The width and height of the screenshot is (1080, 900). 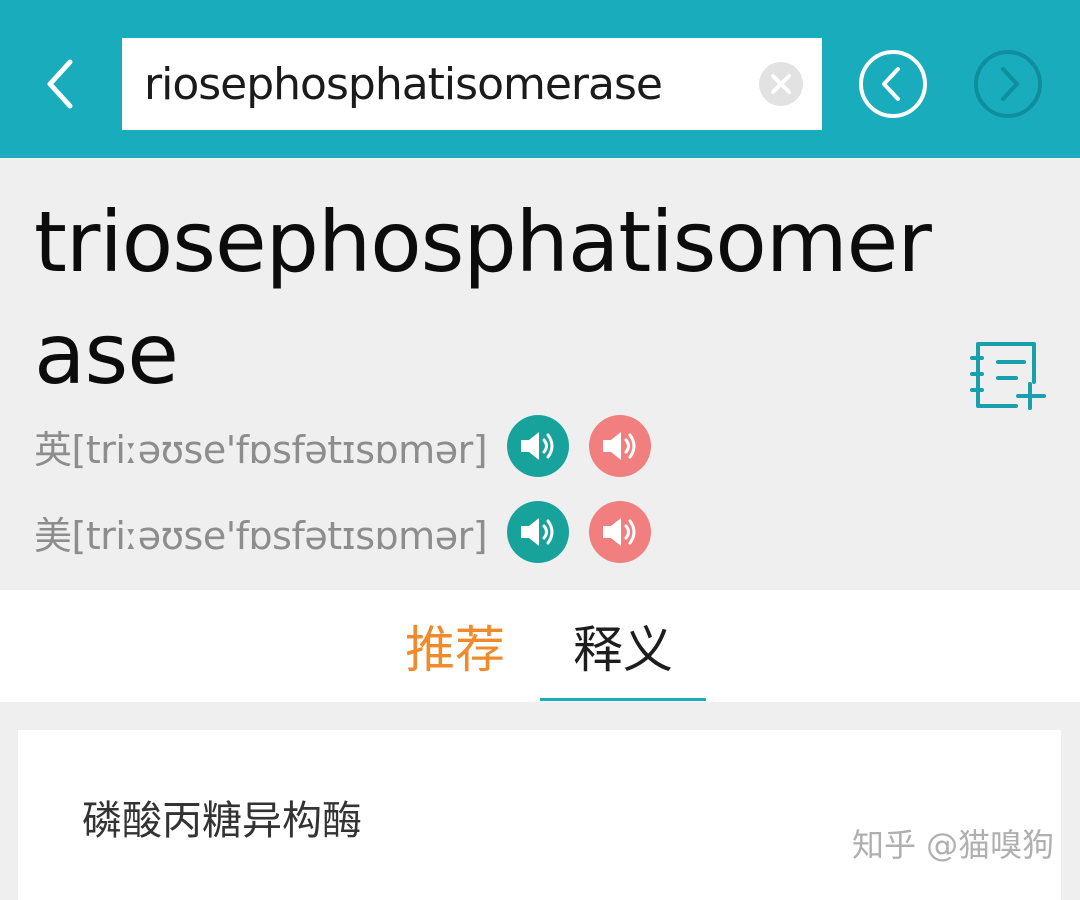 I want to click on add-to-wordbook-icon, so click(x=1008, y=376).